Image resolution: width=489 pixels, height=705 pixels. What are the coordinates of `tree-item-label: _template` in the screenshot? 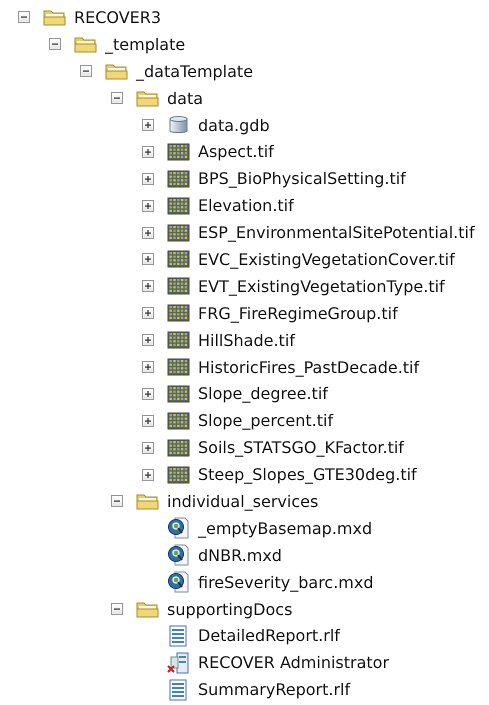 It's located at (145, 44).